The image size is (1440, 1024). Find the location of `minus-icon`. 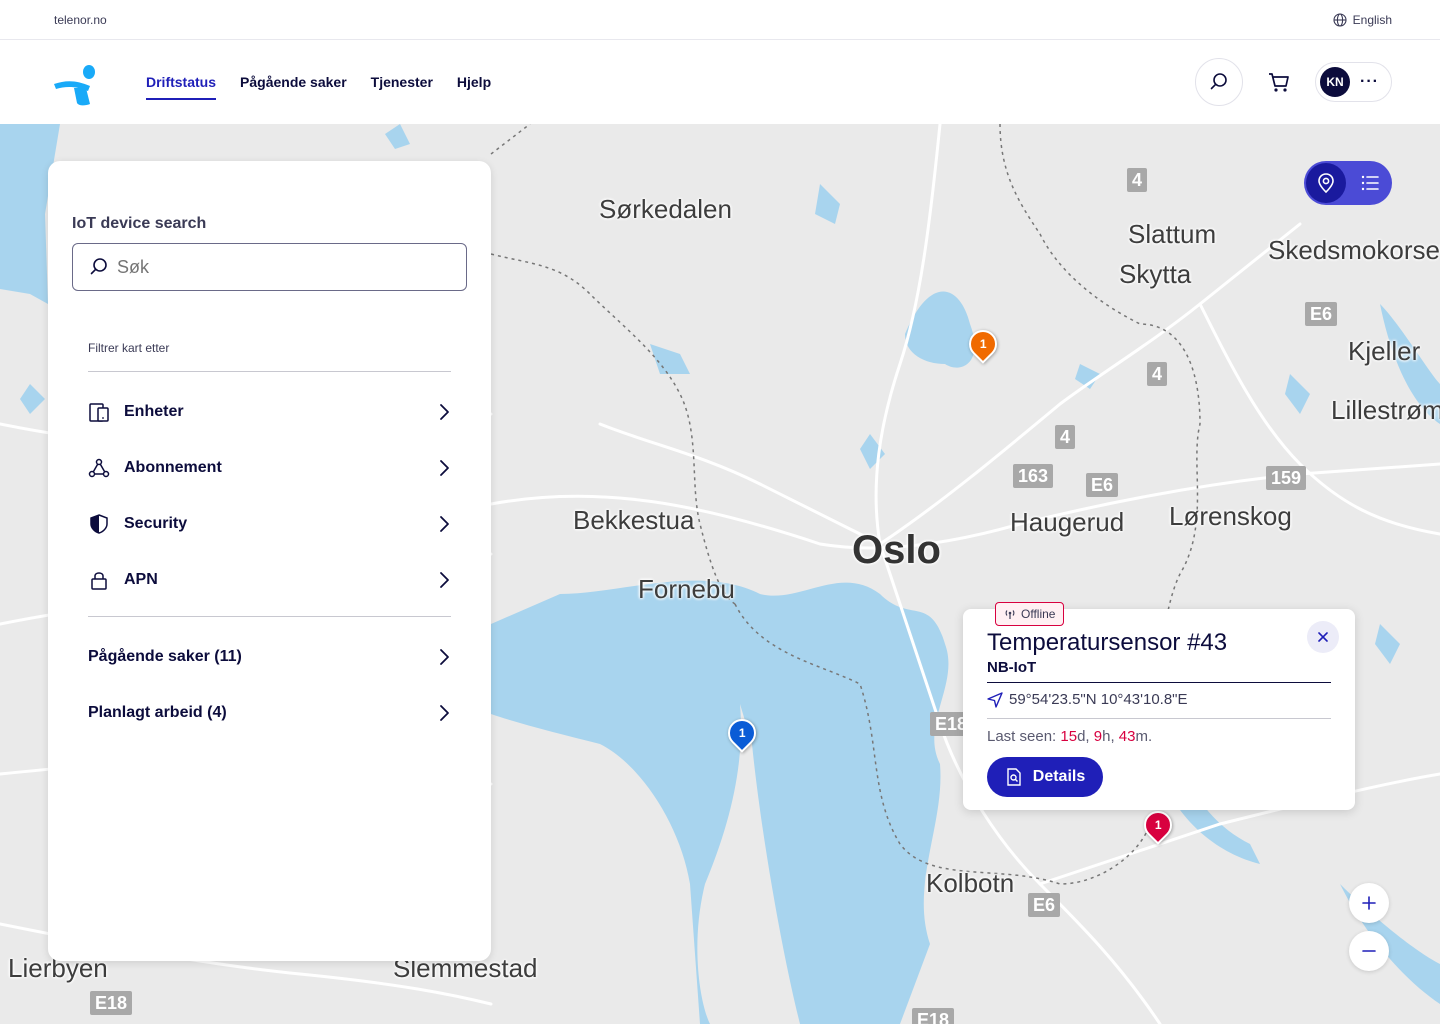

minus-icon is located at coordinates (1369, 951).